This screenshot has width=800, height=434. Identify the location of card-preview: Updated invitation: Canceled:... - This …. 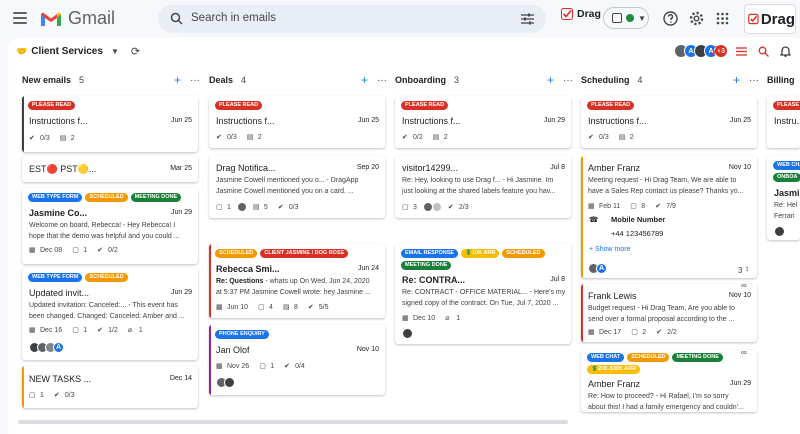
(112, 311).